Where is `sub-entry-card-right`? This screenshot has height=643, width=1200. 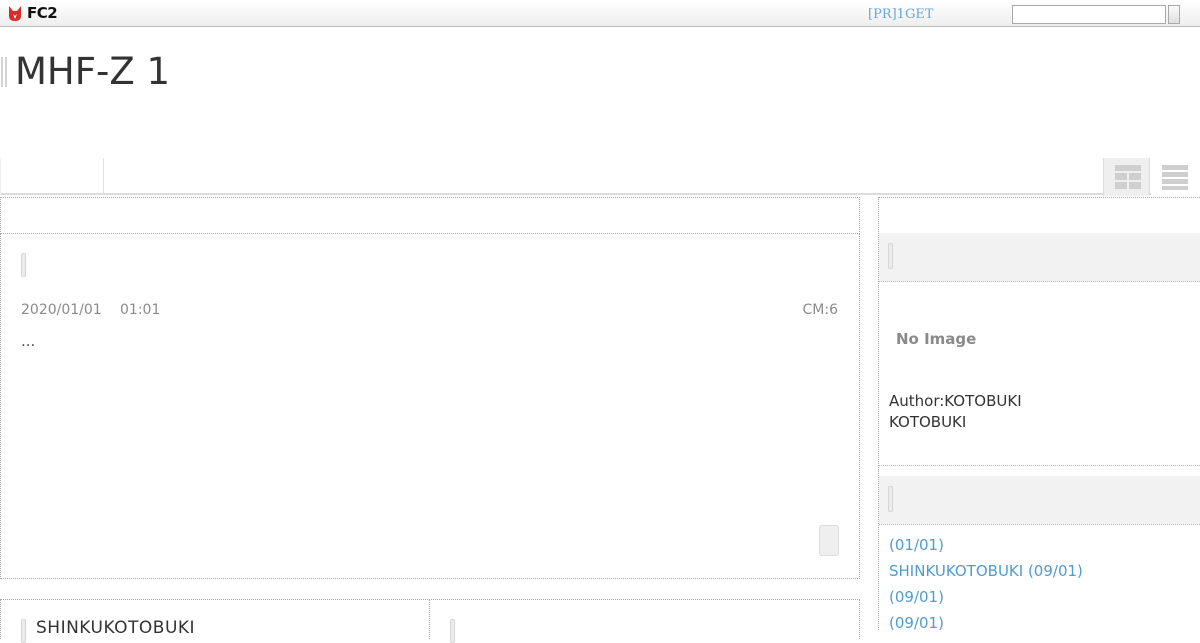 sub-entry-card-right is located at coordinates (644, 619).